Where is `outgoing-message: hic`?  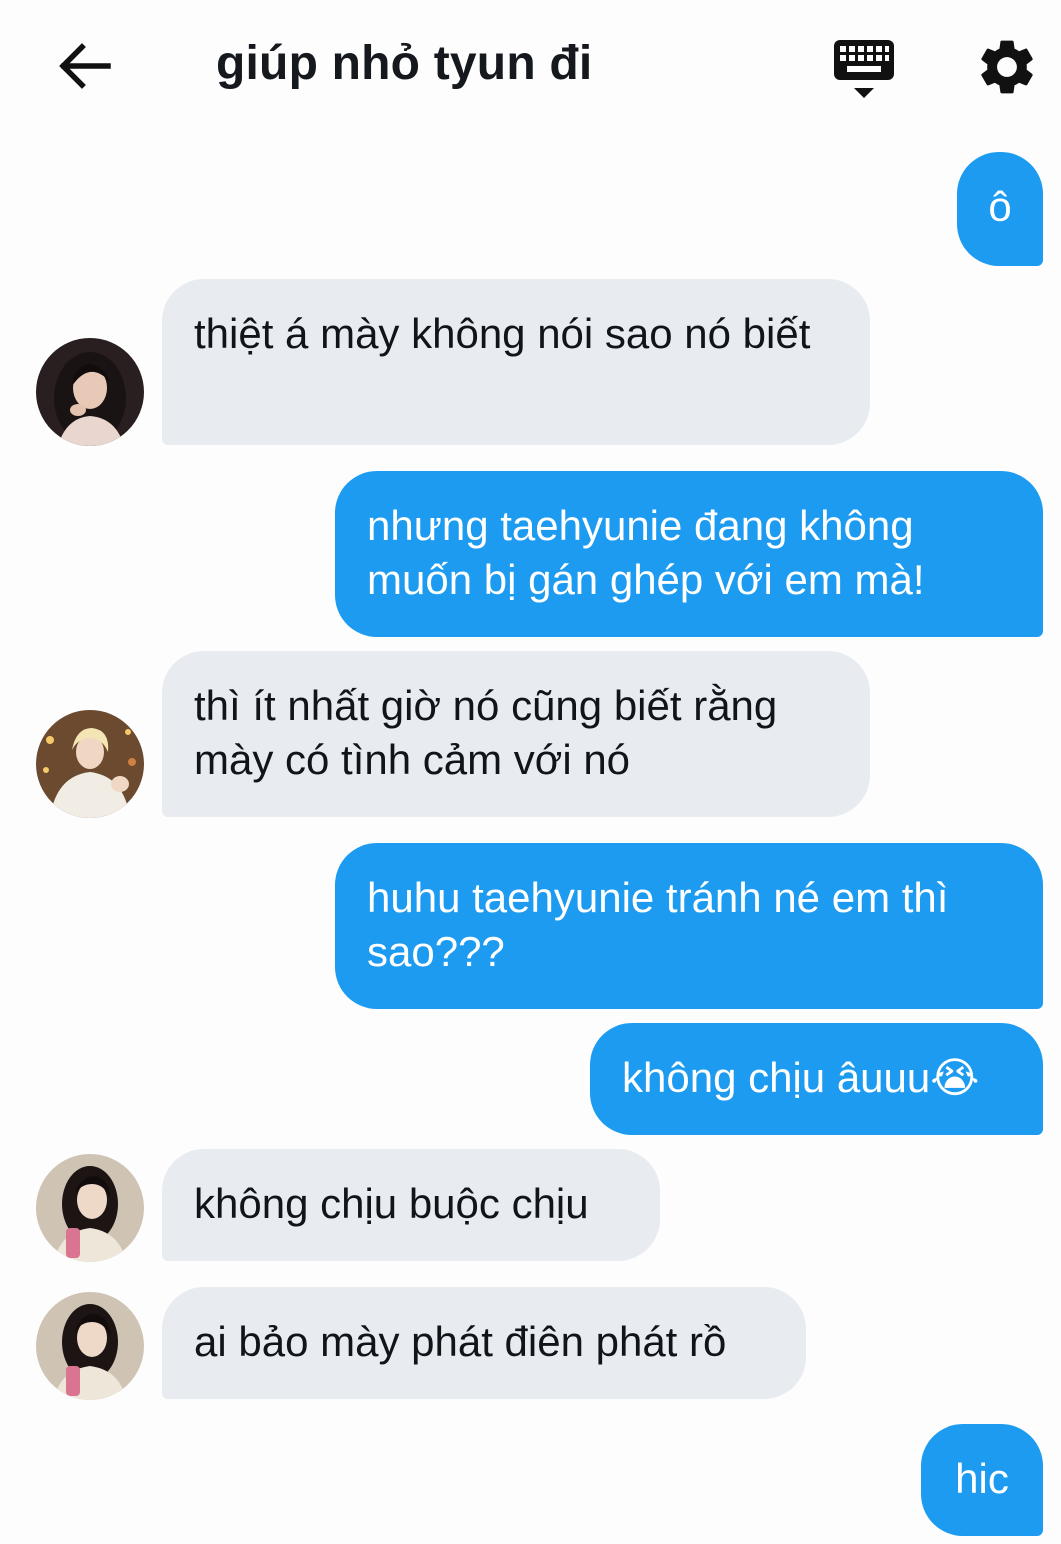
outgoing-message: hic is located at coordinates (982, 1480).